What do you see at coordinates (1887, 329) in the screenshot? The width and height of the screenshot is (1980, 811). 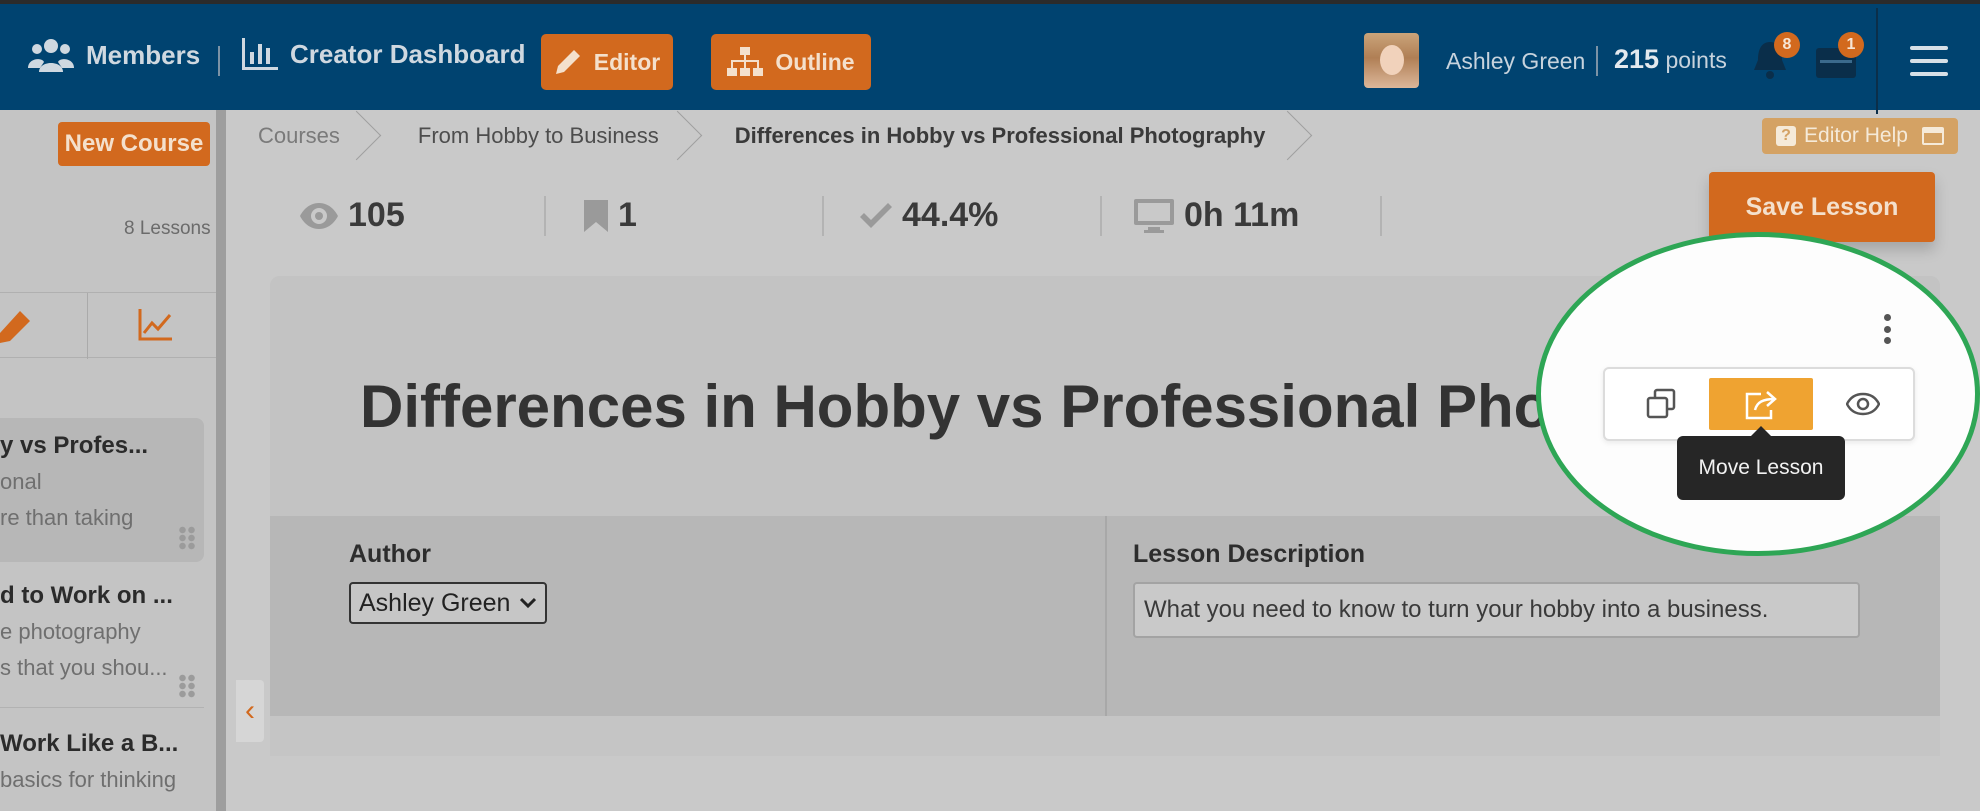 I see `more-options-icon` at bounding box center [1887, 329].